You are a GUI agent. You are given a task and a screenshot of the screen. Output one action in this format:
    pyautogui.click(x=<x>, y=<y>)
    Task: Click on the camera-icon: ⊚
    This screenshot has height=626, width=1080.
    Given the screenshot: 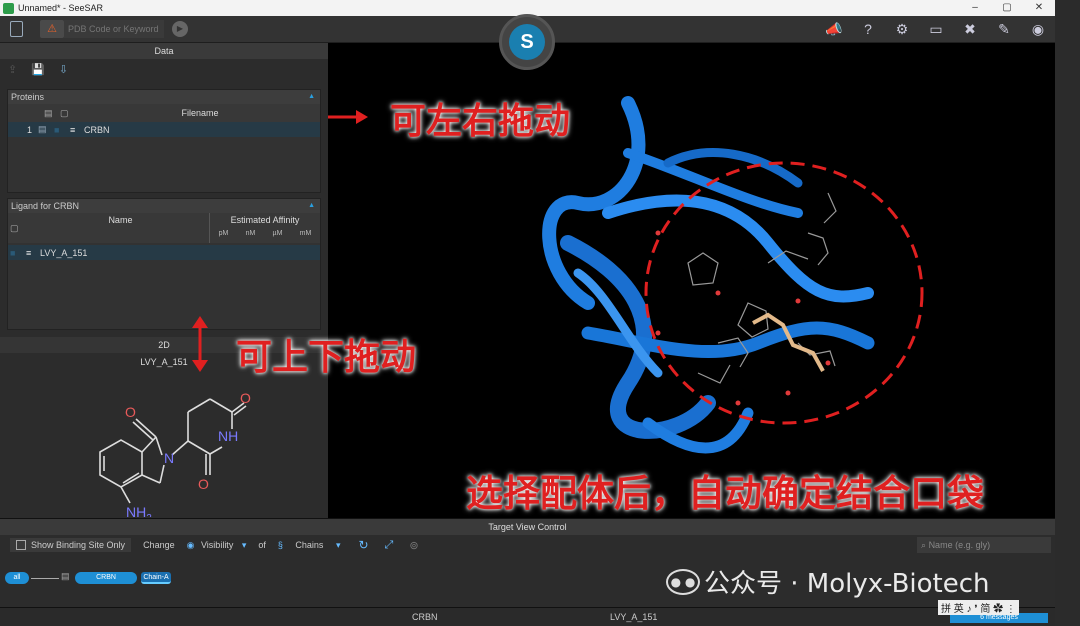 What is the action you would take?
    pyautogui.click(x=413, y=545)
    